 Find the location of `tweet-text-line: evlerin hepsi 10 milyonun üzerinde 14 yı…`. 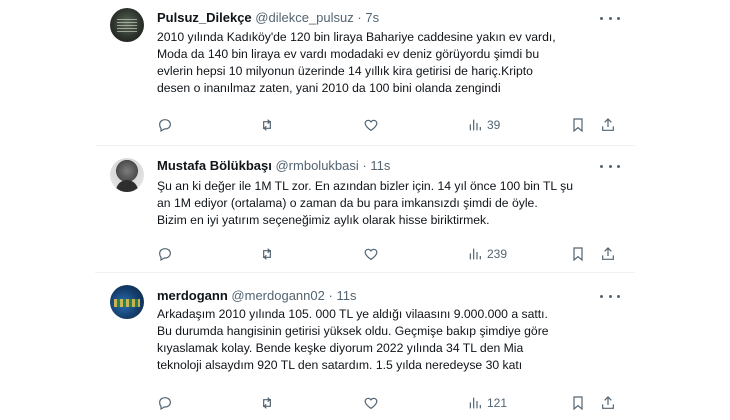

tweet-text-line: evlerin hepsi 10 milyonun üzerinde 14 yı… is located at coordinates (345, 71).